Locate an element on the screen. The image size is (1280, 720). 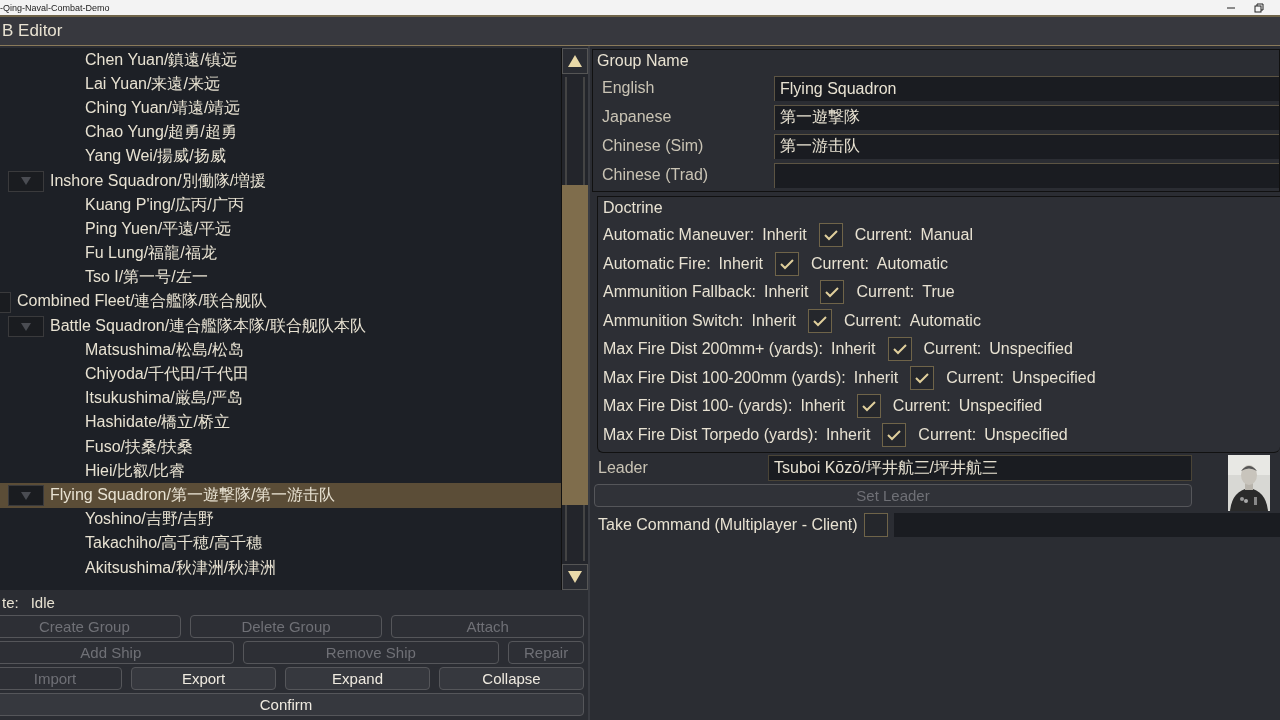
field-label: Chinese (Sim) is located at coordinates (653, 146).